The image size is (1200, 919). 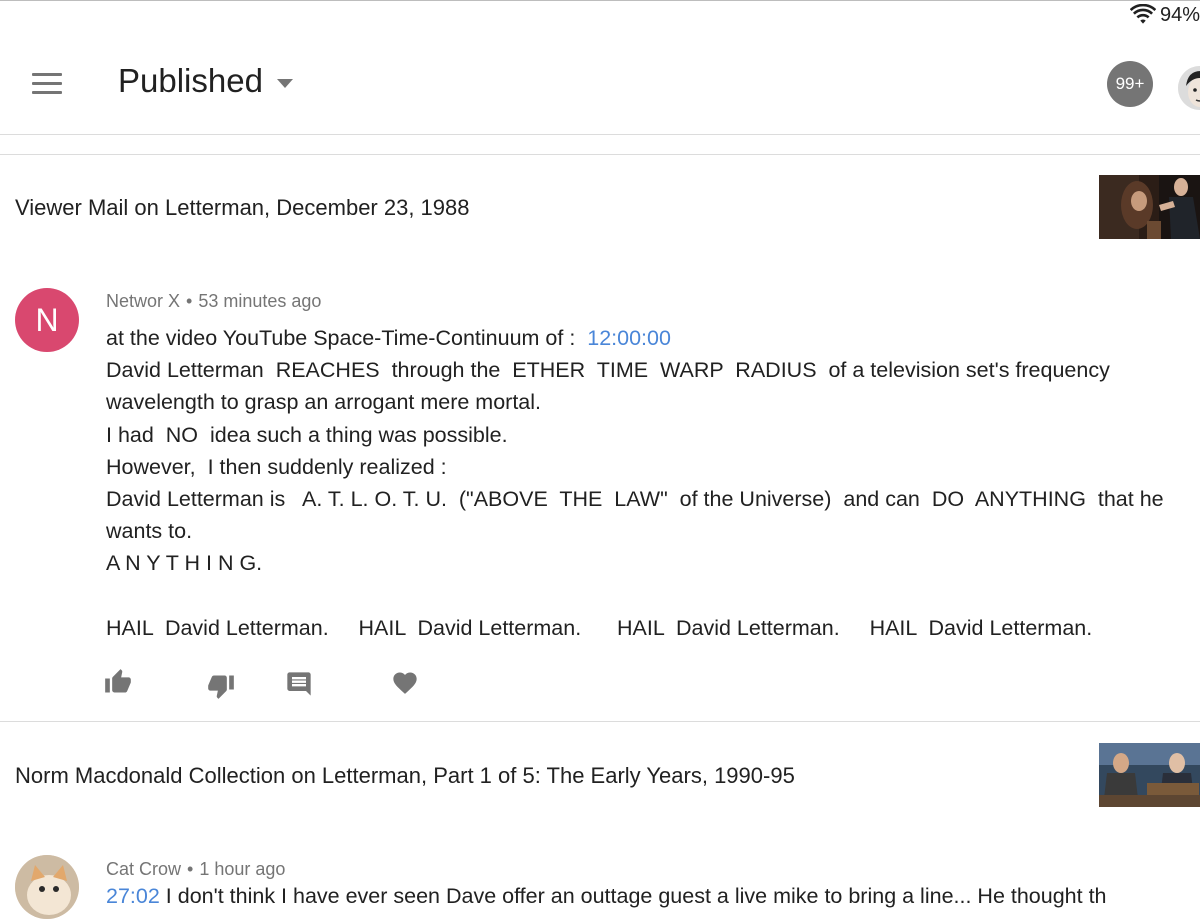 What do you see at coordinates (1142, 14) in the screenshot?
I see `wifi-icon` at bounding box center [1142, 14].